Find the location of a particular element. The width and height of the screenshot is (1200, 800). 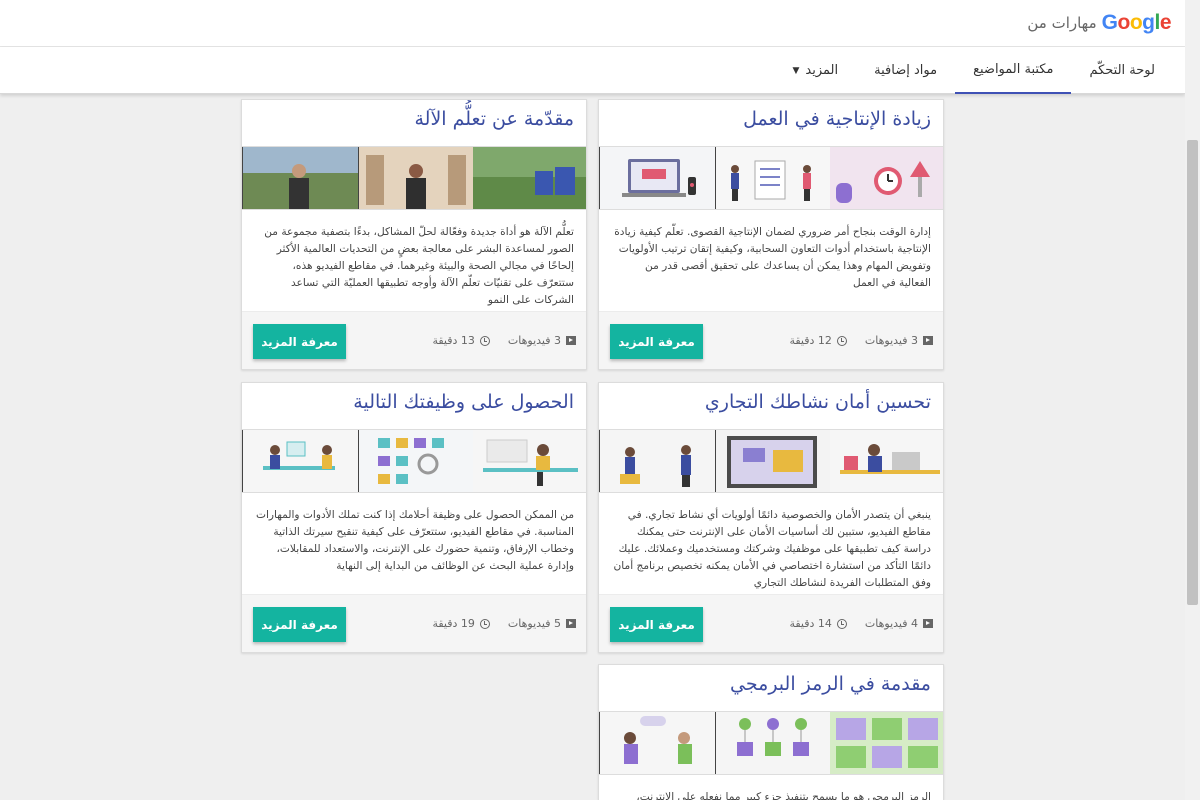

vertical-scrollbar is located at coordinates (1192, 400).